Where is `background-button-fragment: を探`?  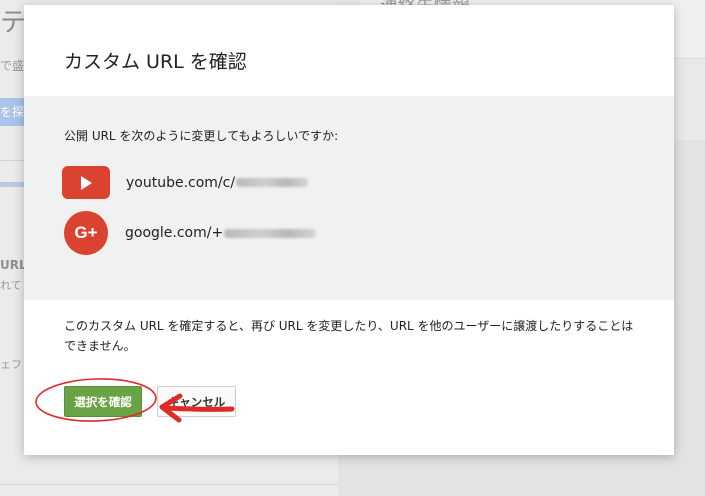
background-button-fragment: を探 is located at coordinates (13, 112).